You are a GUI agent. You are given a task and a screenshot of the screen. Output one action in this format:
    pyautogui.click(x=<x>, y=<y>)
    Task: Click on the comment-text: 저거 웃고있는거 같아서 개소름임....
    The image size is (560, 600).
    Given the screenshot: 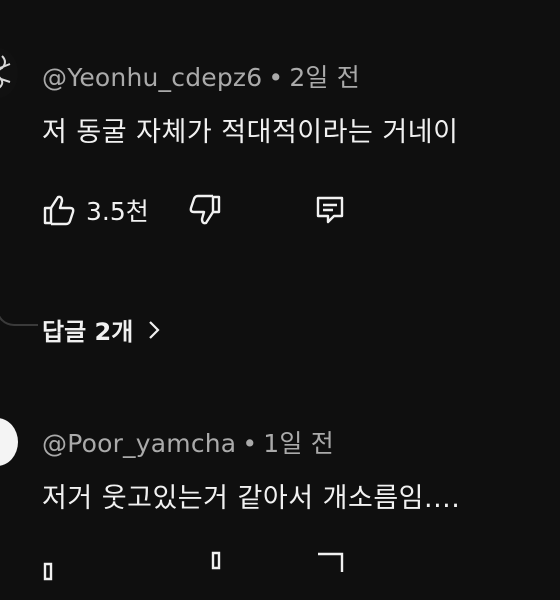 What is the action you would take?
    pyautogui.click(x=251, y=498)
    